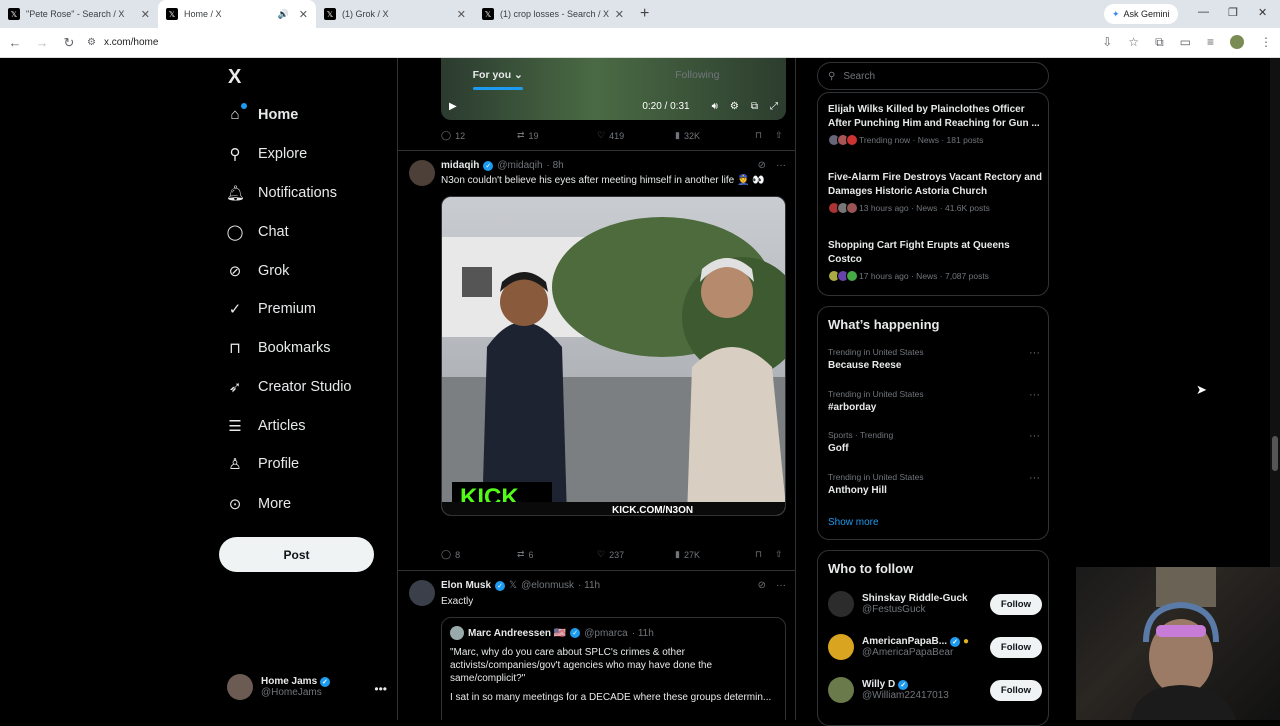  Describe the element at coordinates (1233, 12) in the screenshot. I see `restore-icon: ❐` at that location.